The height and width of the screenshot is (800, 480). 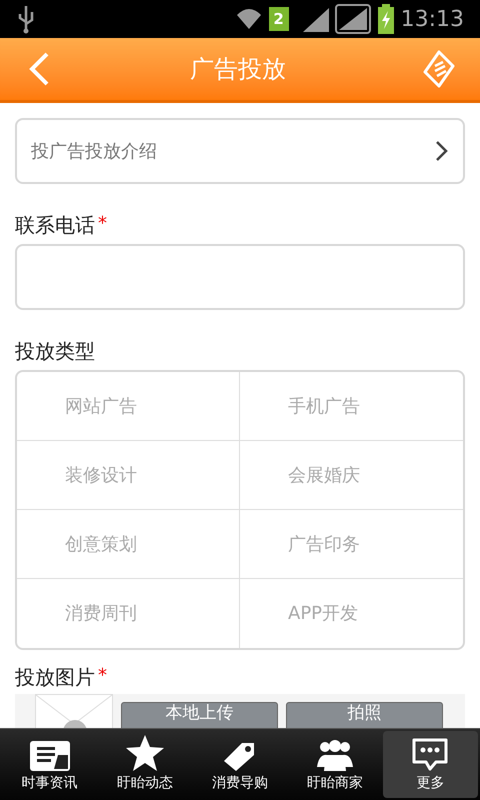 What do you see at coordinates (128, 613) in the screenshot?
I see `ad-type-option: 消费周刊` at bounding box center [128, 613].